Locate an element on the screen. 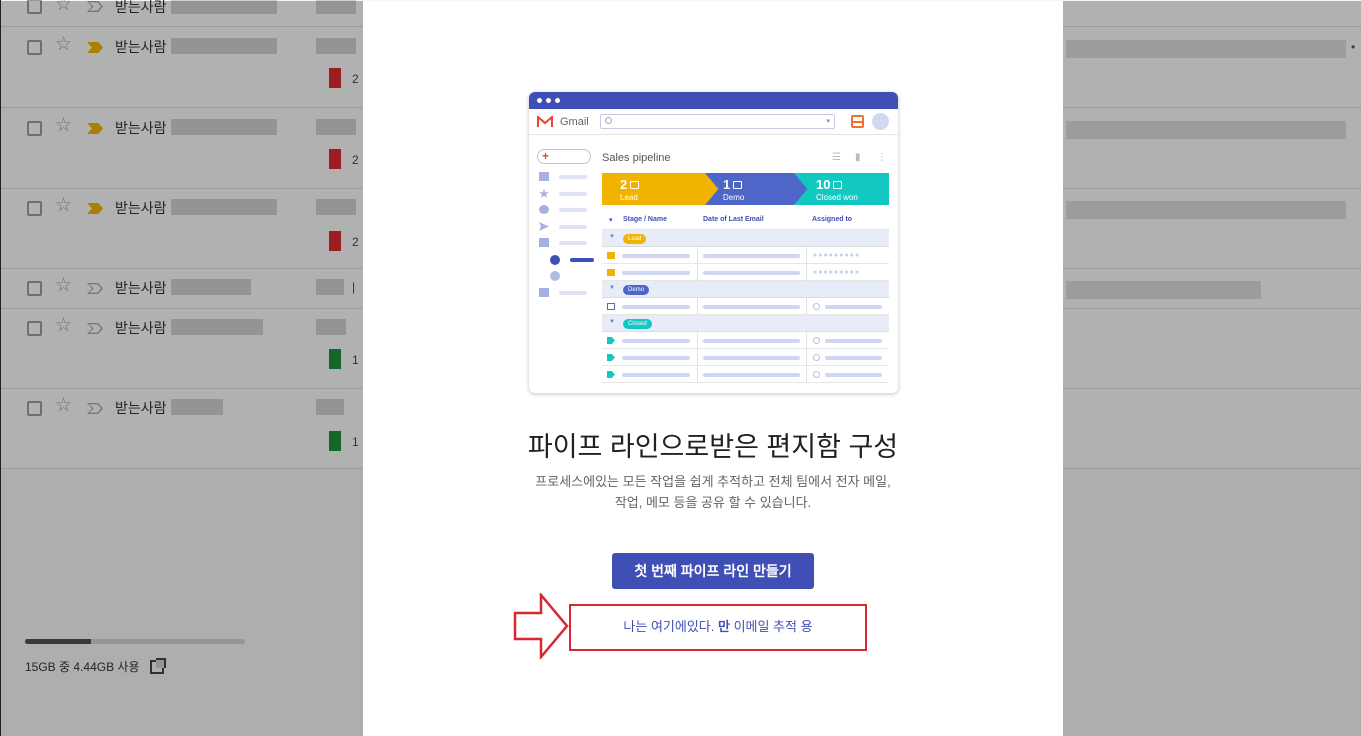 The width and height of the screenshot is (1361, 736). window-titlebar is located at coordinates (713, 100).